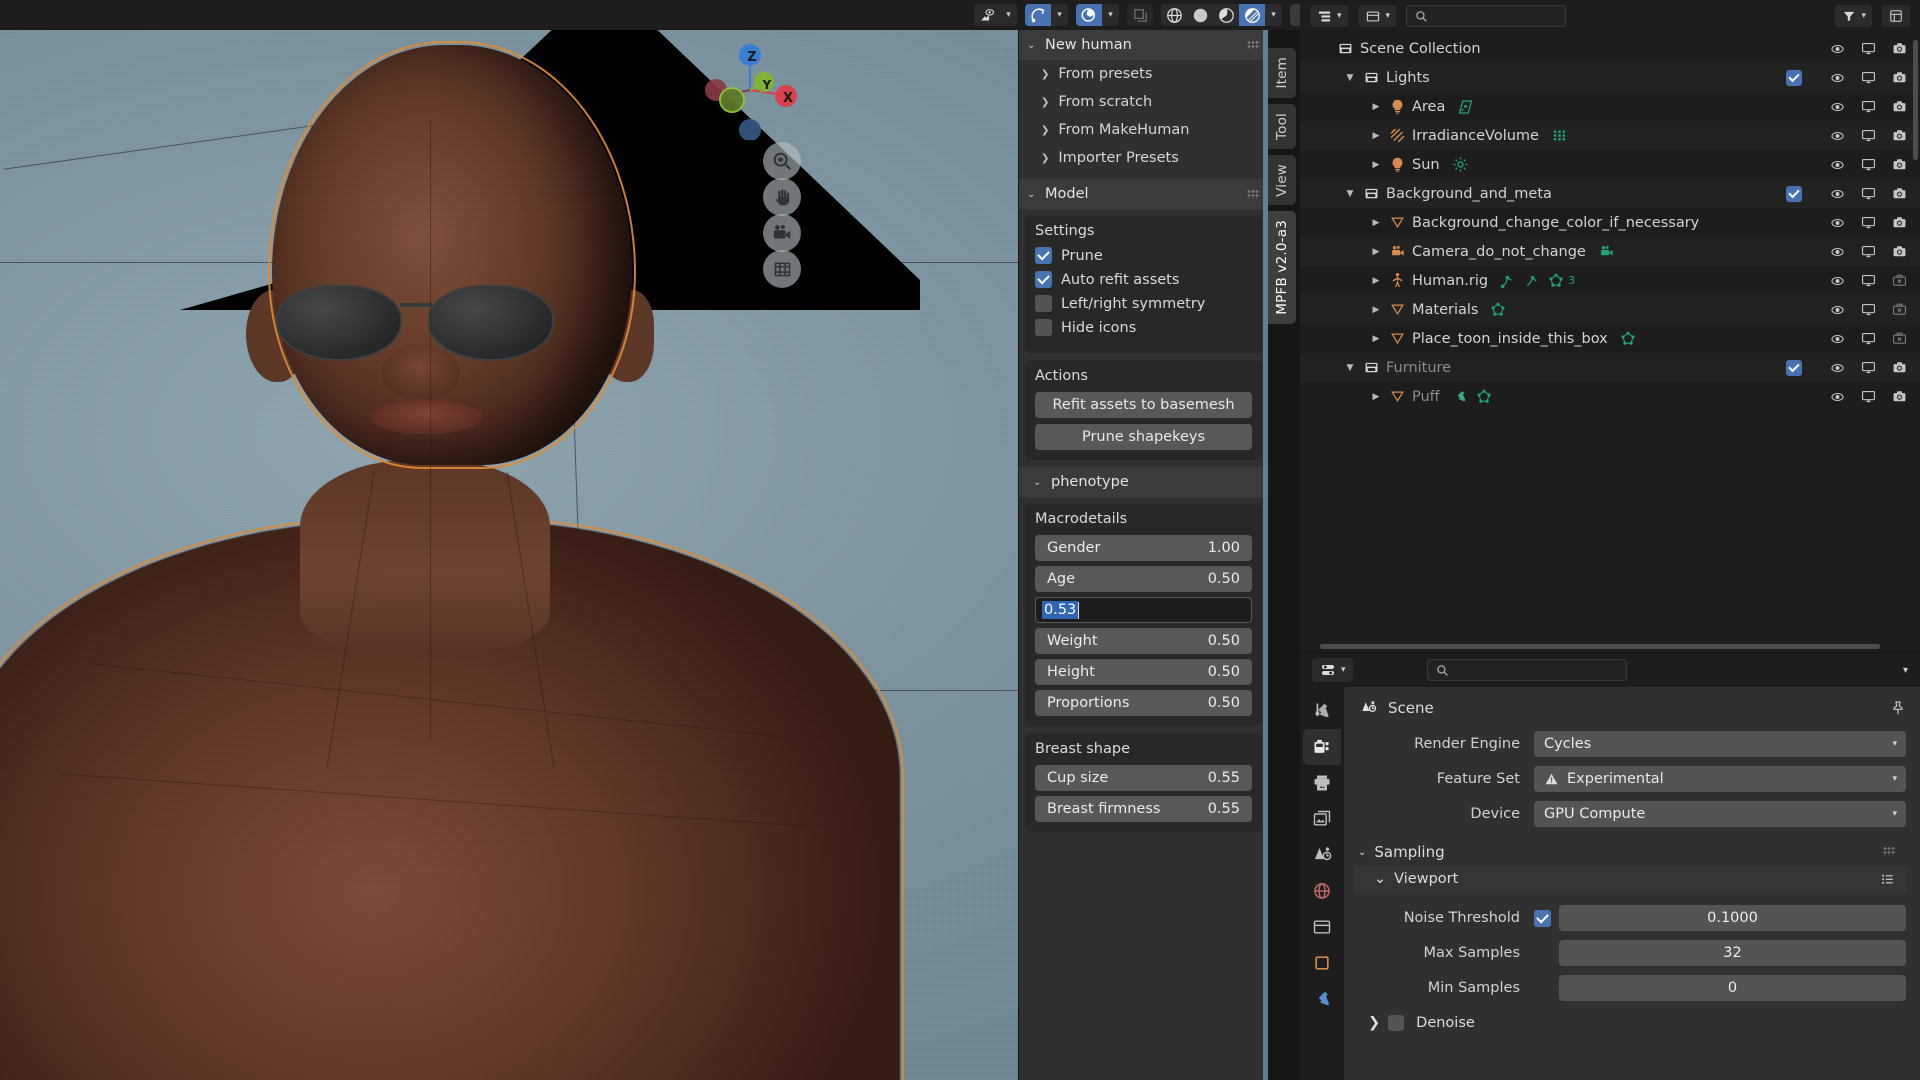 This screenshot has width=1920, height=1080. I want to click on outliner-horizontal-scrollbar, so click(1600, 646).